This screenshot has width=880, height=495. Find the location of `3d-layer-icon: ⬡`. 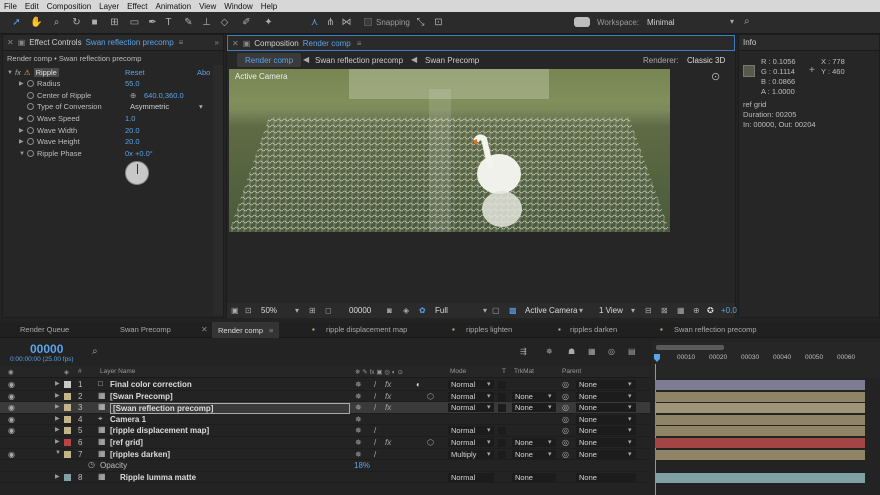

3d-layer-icon: ⬡ is located at coordinates (430, 442).